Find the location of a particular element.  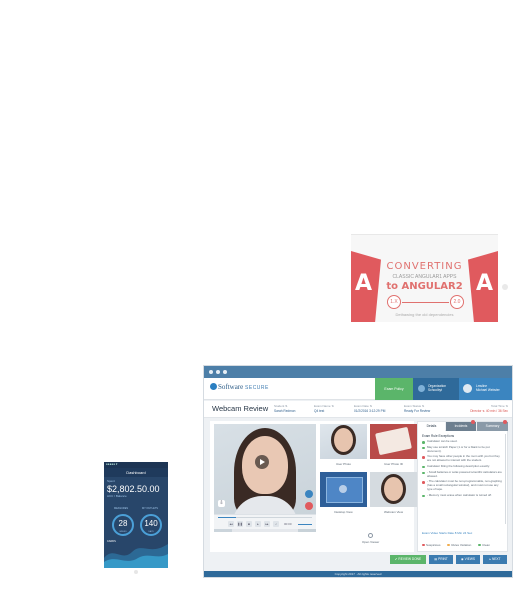

stat2-value: 140 is located at coordinates (151, 523).